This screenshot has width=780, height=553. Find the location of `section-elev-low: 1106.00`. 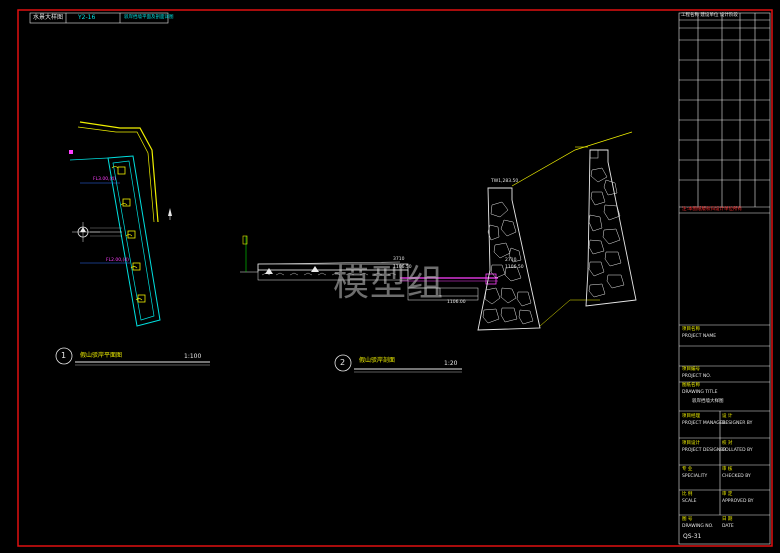

section-elev-low: 1106.00 is located at coordinates (456, 302).